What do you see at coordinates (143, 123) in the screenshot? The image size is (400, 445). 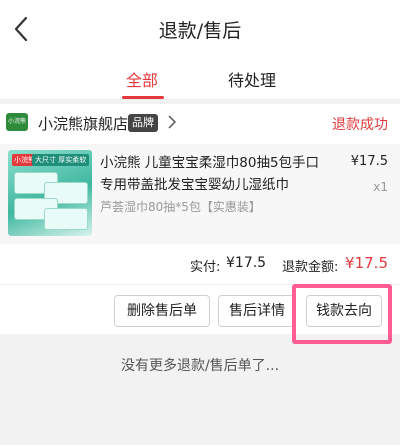 I see `brand-badge: 品牌` at bounding box center [143, 123].